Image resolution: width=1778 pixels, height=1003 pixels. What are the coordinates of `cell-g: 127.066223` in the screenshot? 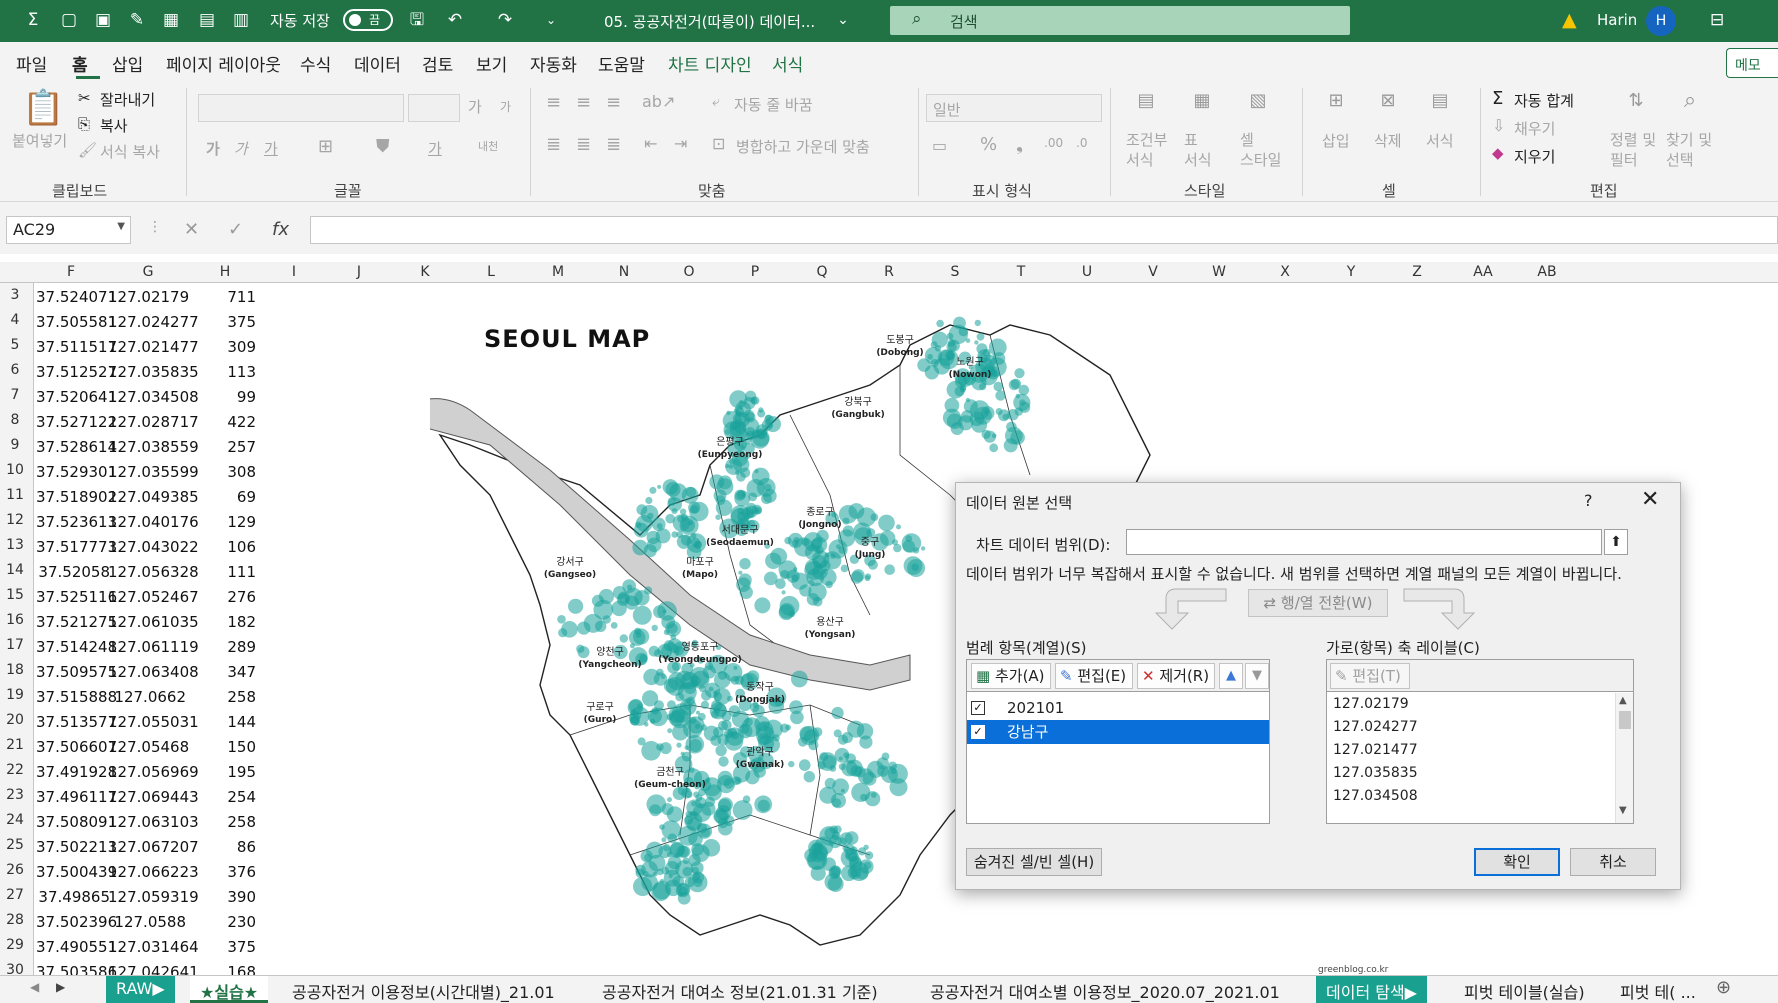 It's located at (153, 872).